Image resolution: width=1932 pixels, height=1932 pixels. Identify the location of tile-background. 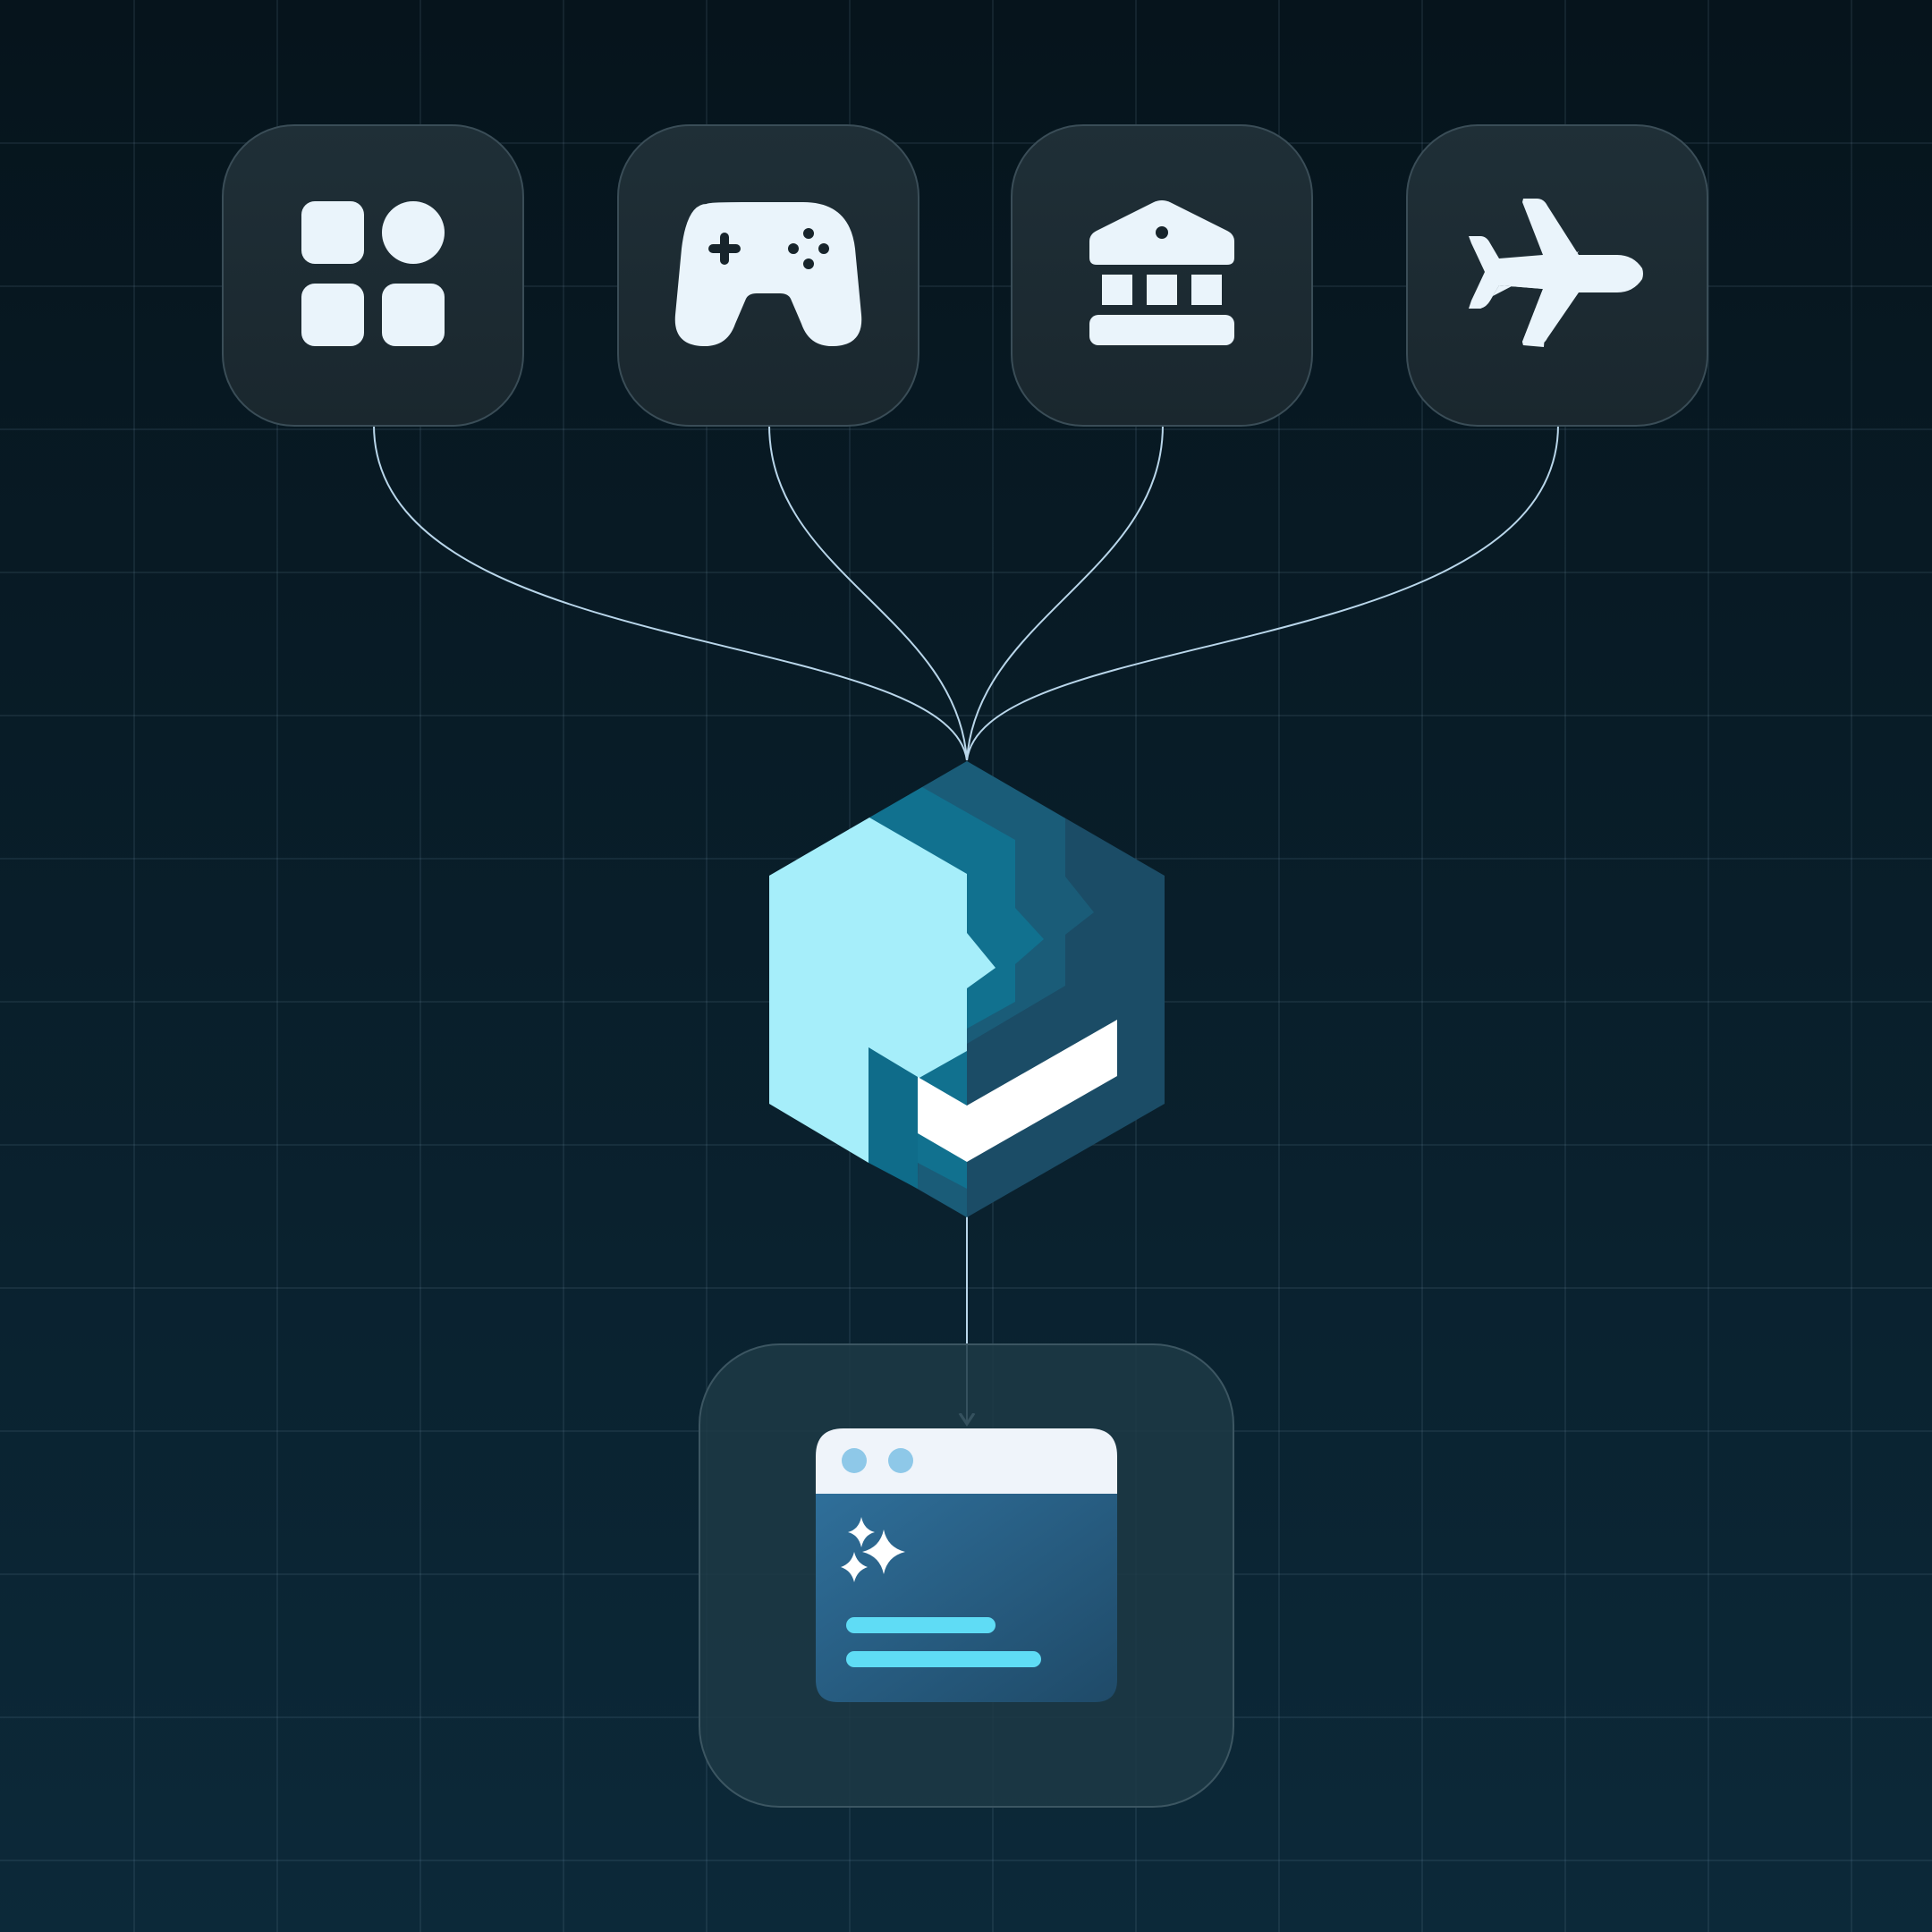
(373, 275).